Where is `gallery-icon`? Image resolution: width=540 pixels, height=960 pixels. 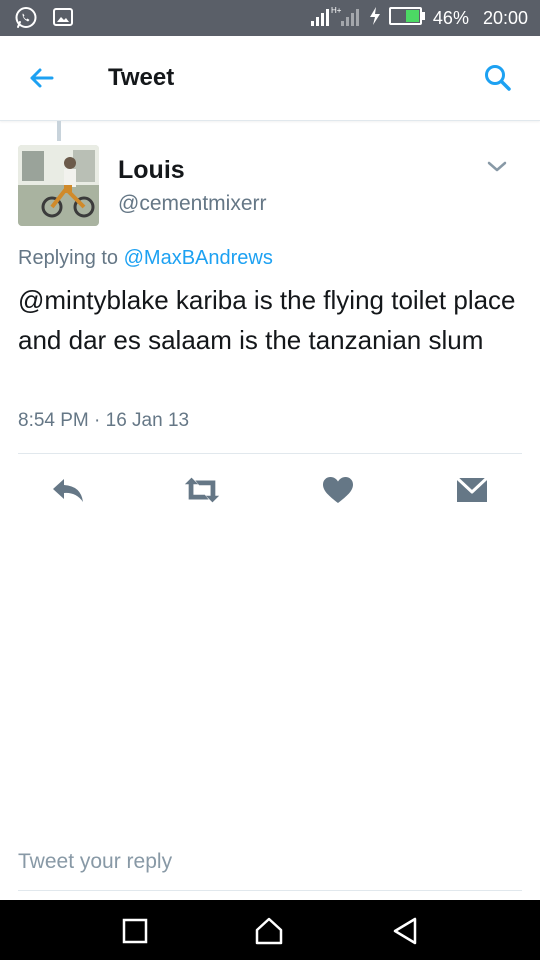 gallery-icon is located at coordinates (63, 20).